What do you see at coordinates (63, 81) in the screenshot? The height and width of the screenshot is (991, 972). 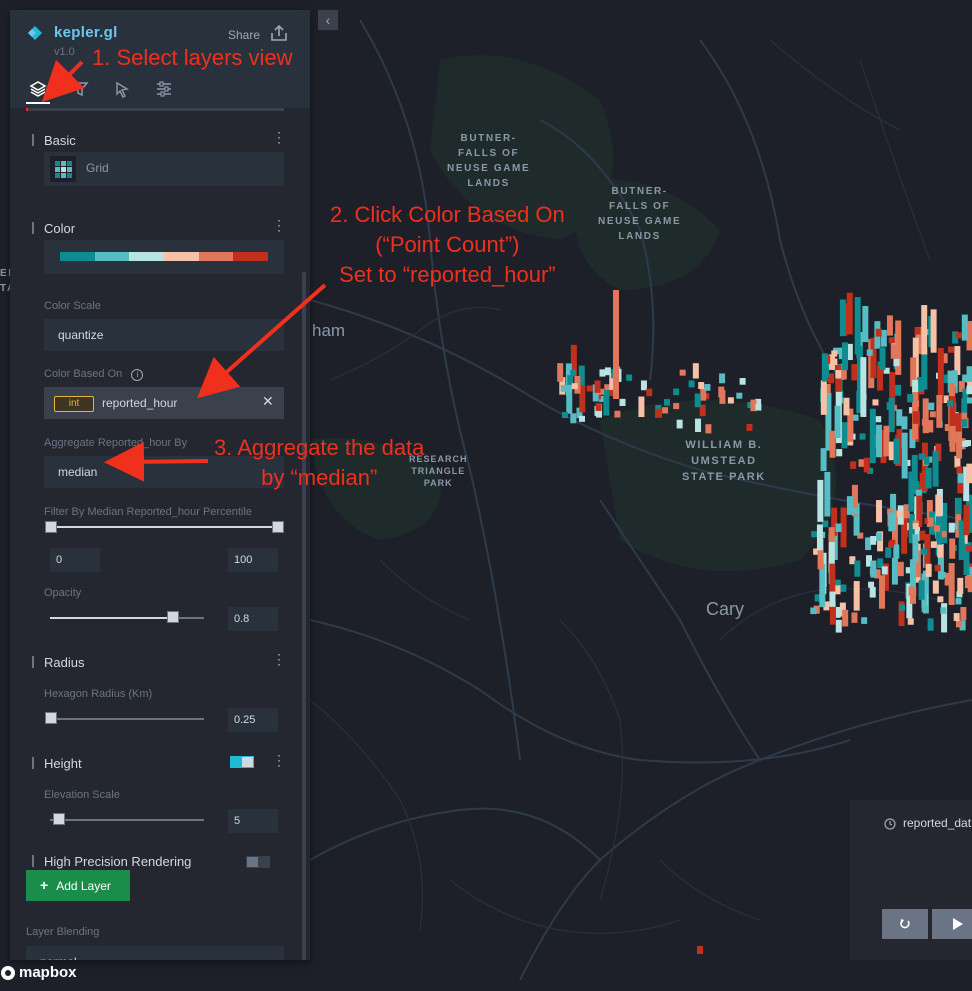 I see `arrow-step1` at bounding box center [63, 81].